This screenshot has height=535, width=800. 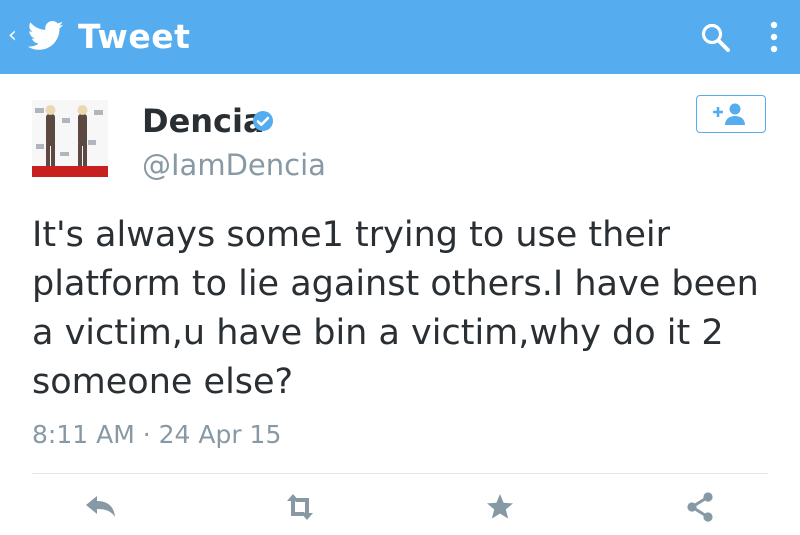 I want to click on retweet-icon, so click(x=300, y=507).